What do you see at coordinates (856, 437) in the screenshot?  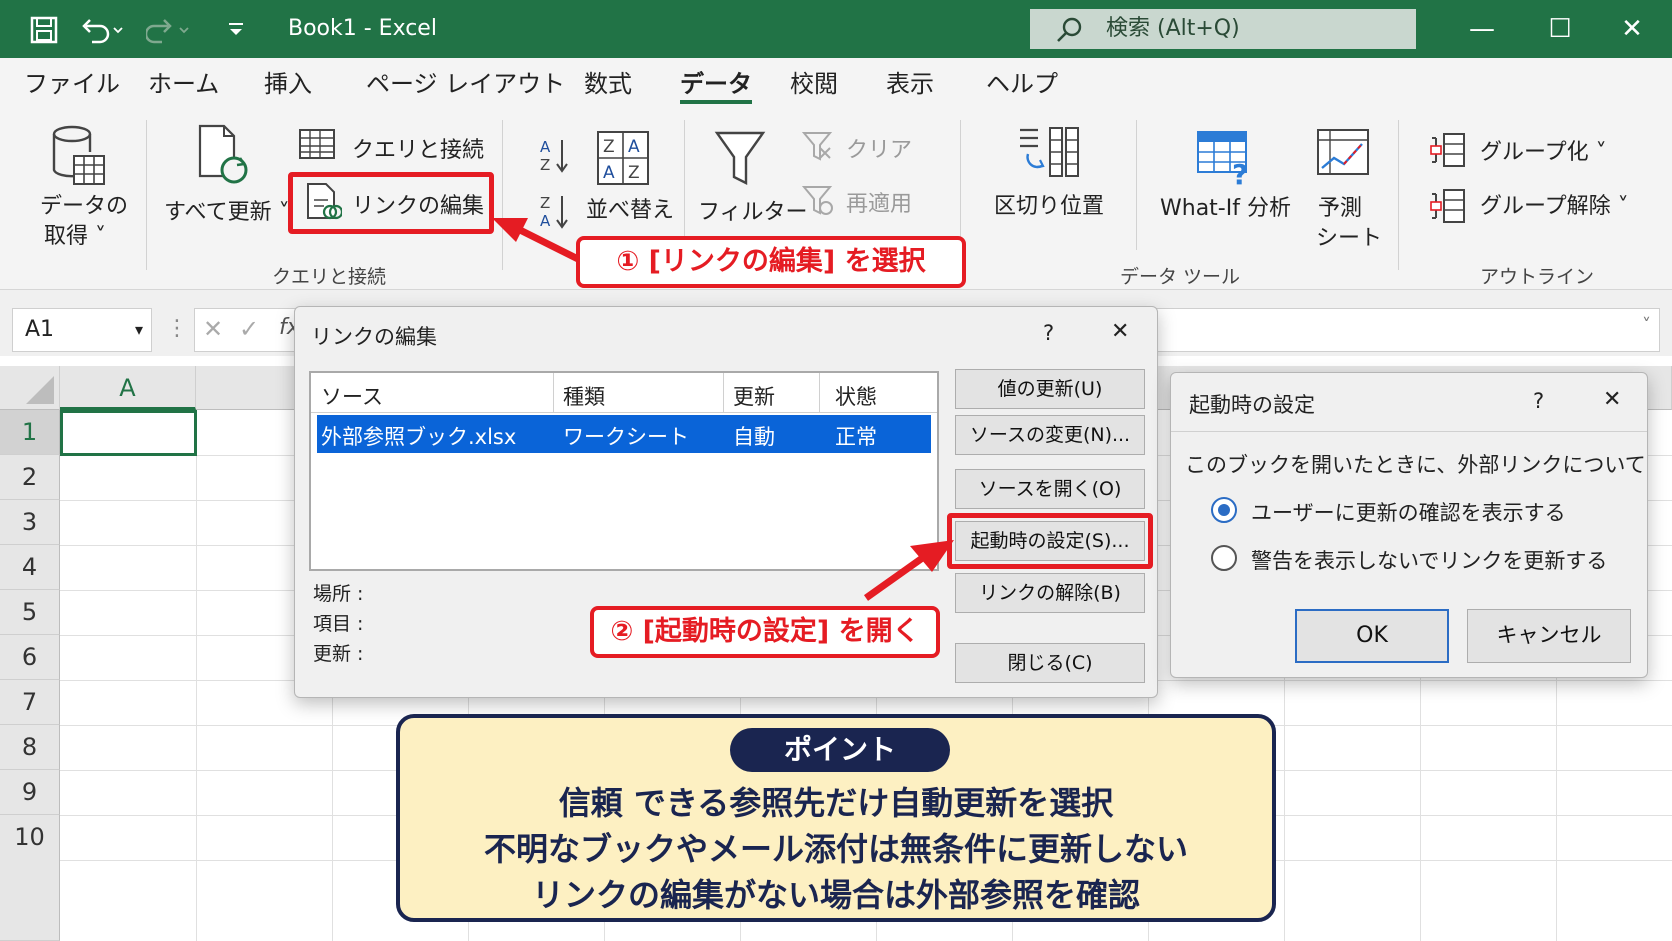 I see `row-status: 正常` at bounding box center [856, 437].